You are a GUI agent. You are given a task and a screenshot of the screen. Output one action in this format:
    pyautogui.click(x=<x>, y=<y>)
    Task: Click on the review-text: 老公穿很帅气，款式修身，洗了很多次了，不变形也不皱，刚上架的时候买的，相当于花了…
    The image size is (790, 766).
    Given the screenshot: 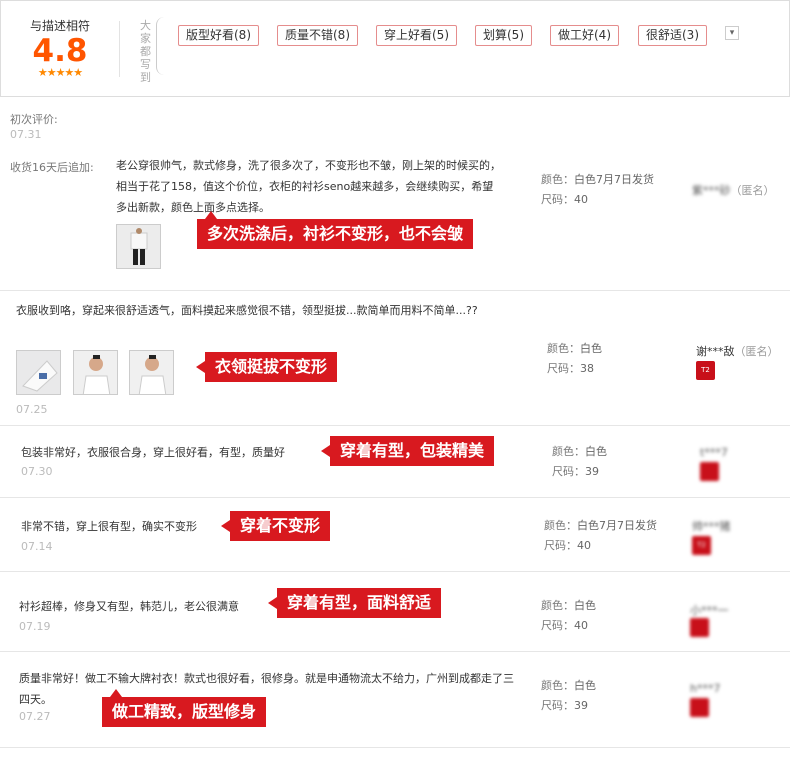 What is the action you would take?
    pyautogui.click(x=308, y=186)
    